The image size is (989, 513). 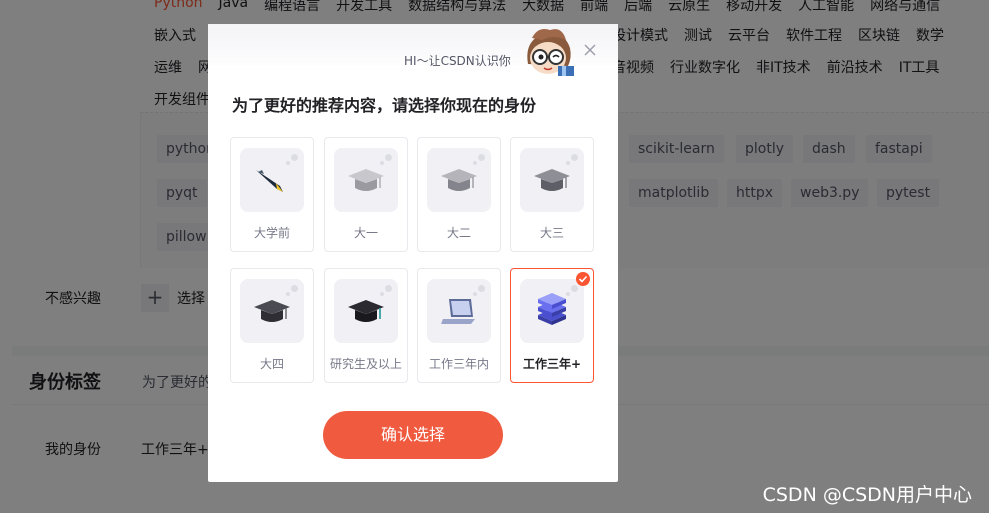 What do you see at coordinates (384, 105) in the screenshot?
I see `modal-title: 为了更好的推荐内容，请选择你现在的身份` at bounding box center [384, 105].